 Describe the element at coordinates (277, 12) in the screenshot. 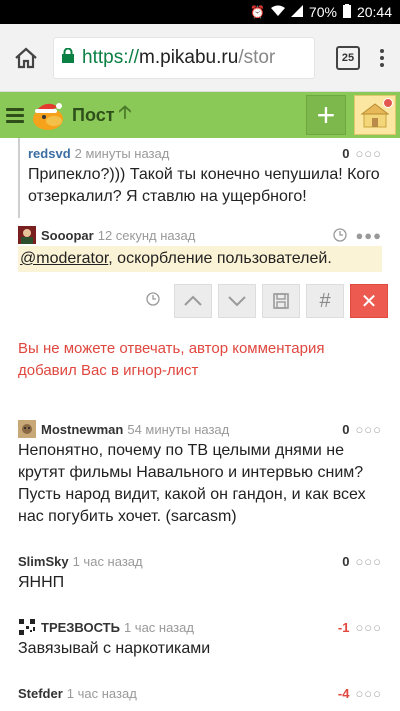

I see `wifi-icon` at that location.